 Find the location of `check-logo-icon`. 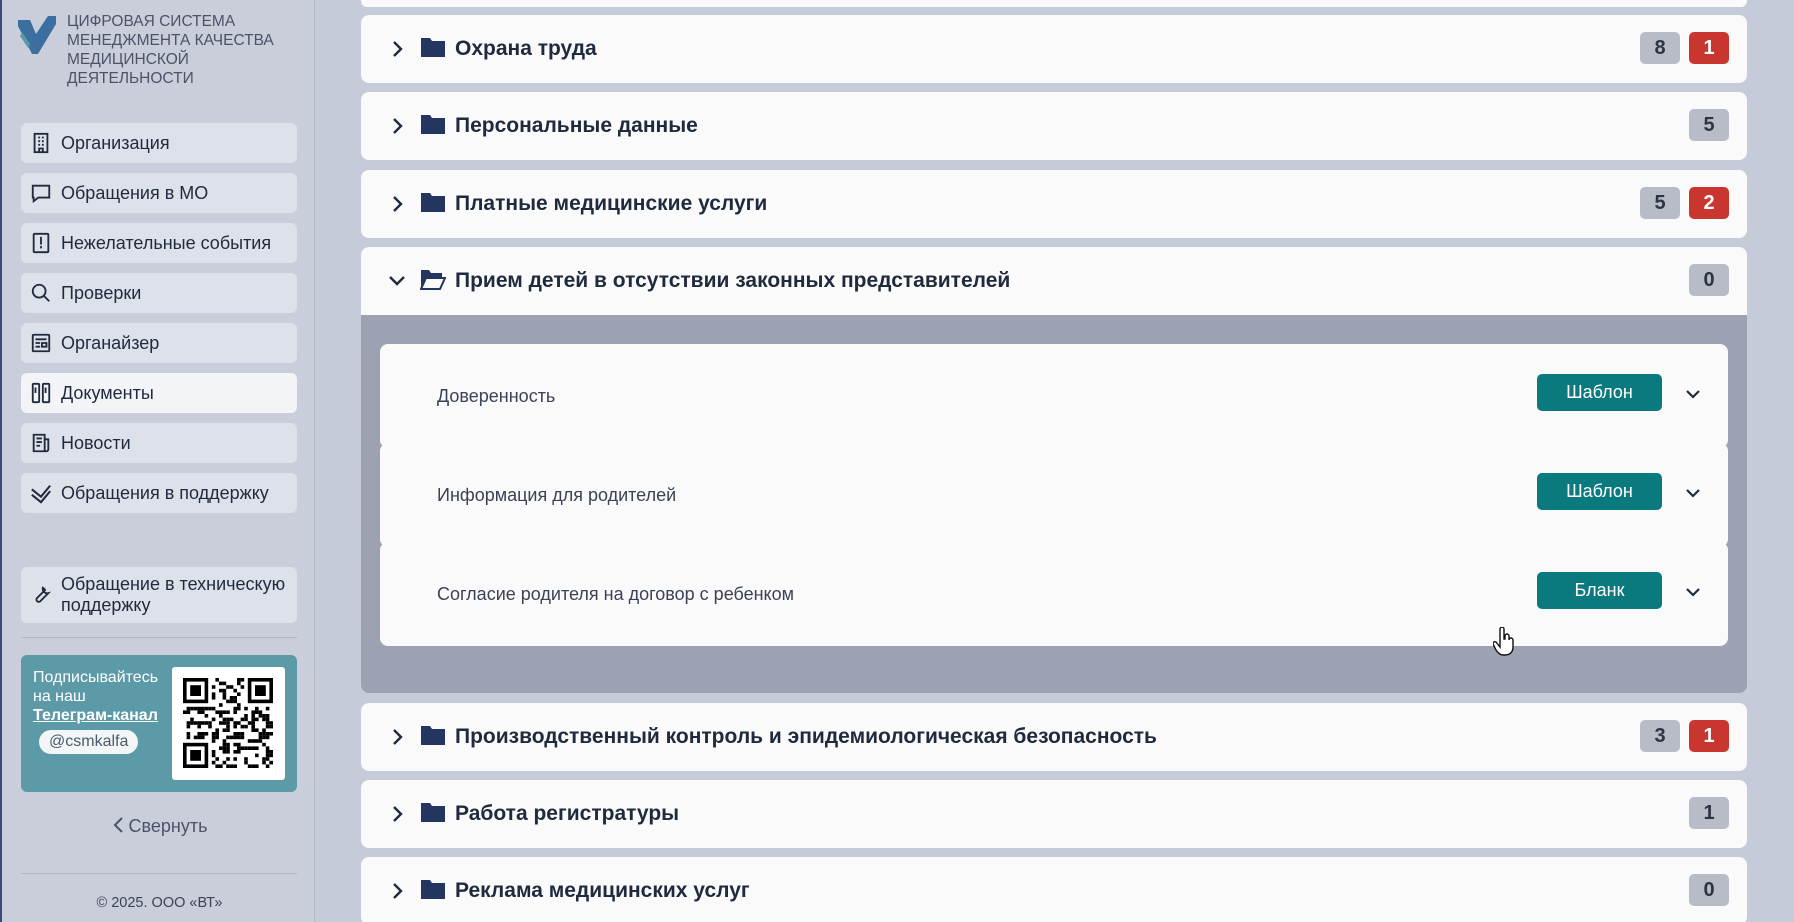

check-logo-icon is located at coordinates (37, 35).